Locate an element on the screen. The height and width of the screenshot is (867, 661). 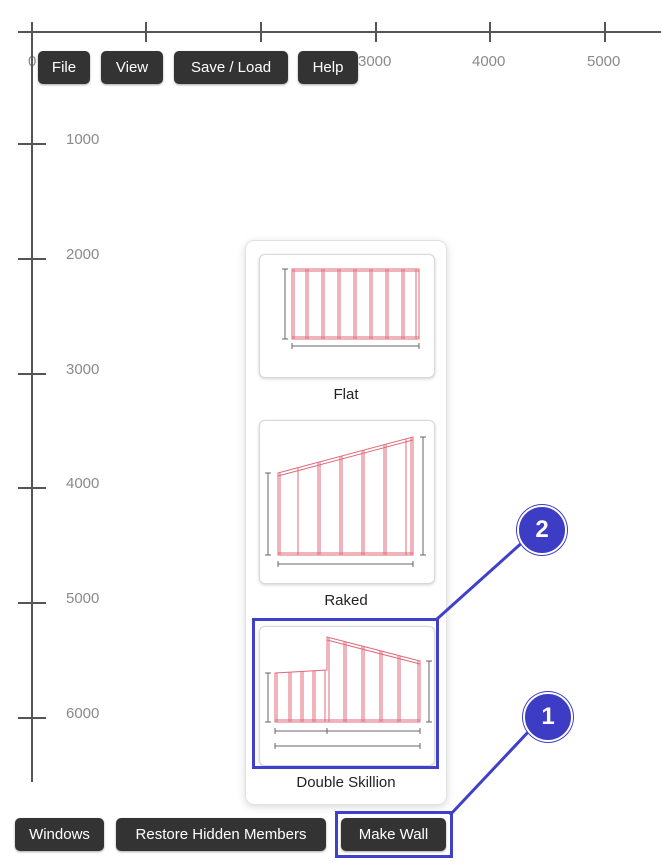
vertical-ruler-labels: 1000 2000 3000 4000 5000 6000 is located at coordinates (82, 426).